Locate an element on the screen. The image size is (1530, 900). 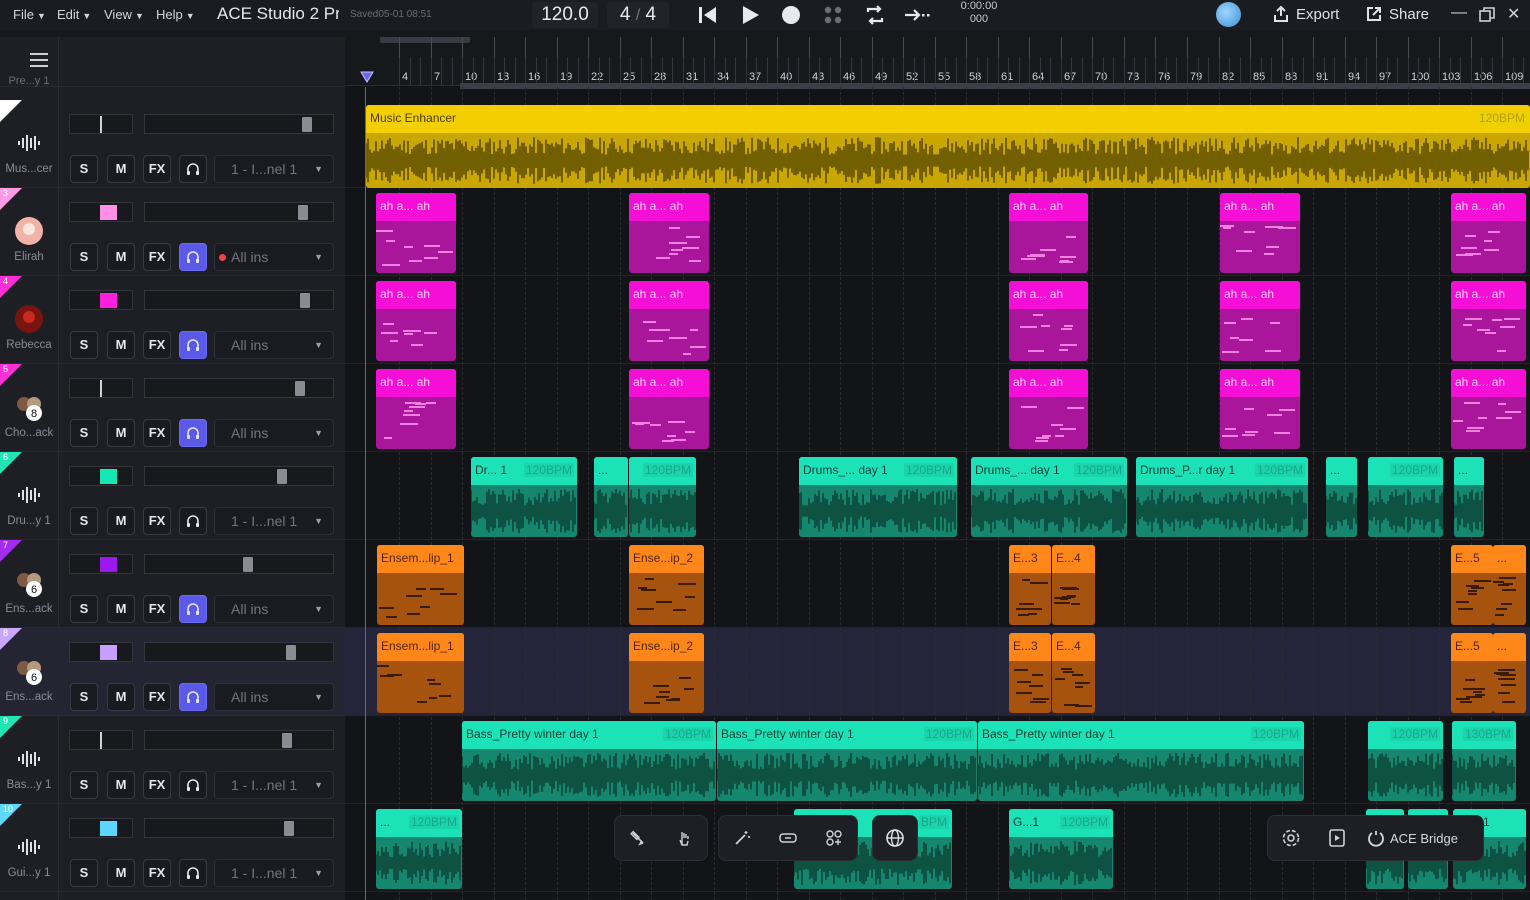
loop-range is located at coordinates (425, 40).